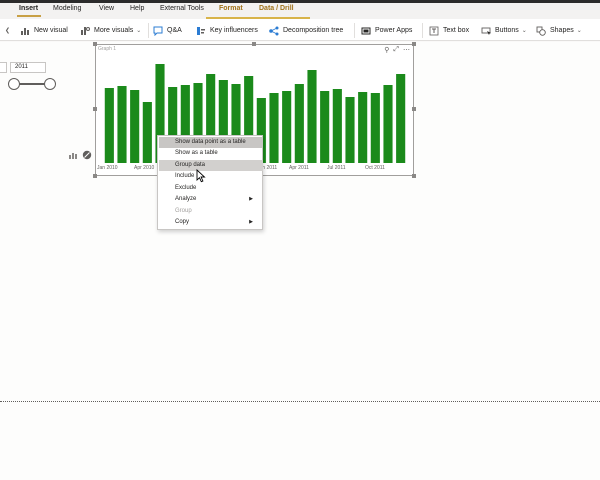 The image size is (600, 480). I want to click on tab-insert: Insert, so click(28, 8).